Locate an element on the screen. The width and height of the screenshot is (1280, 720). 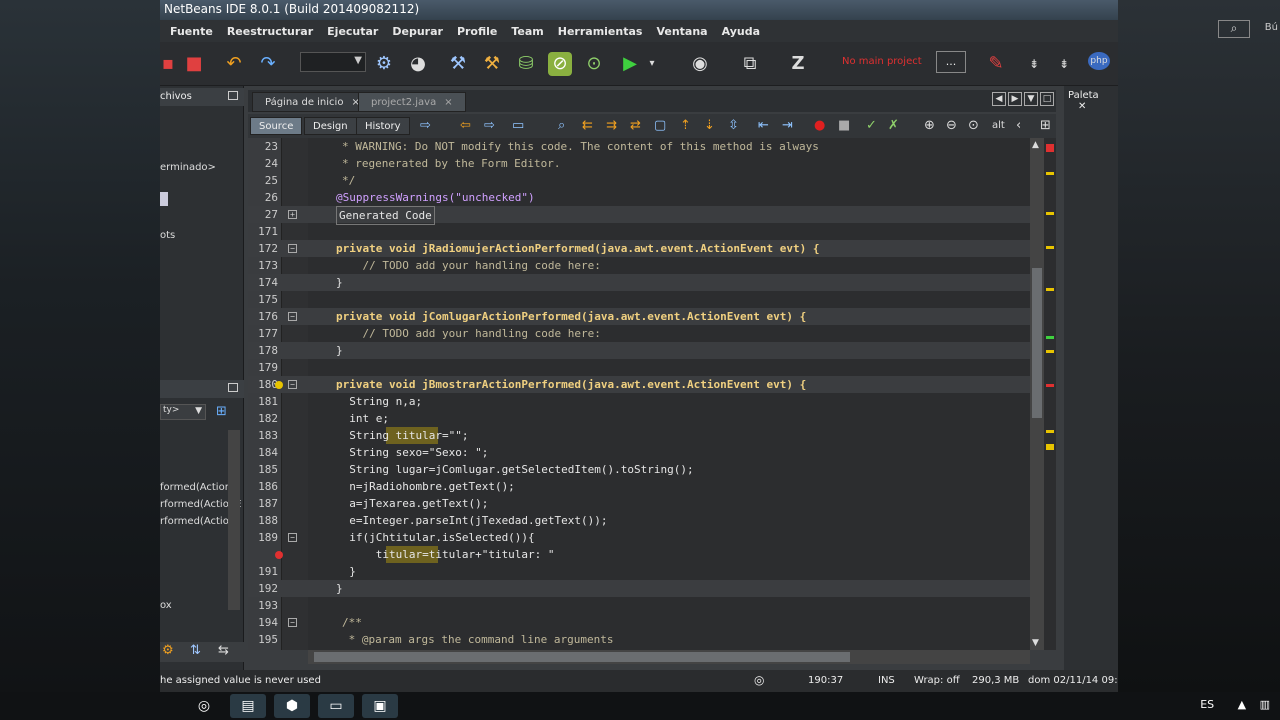
comment-icon: ✓ is located at coordinates (871, 125).